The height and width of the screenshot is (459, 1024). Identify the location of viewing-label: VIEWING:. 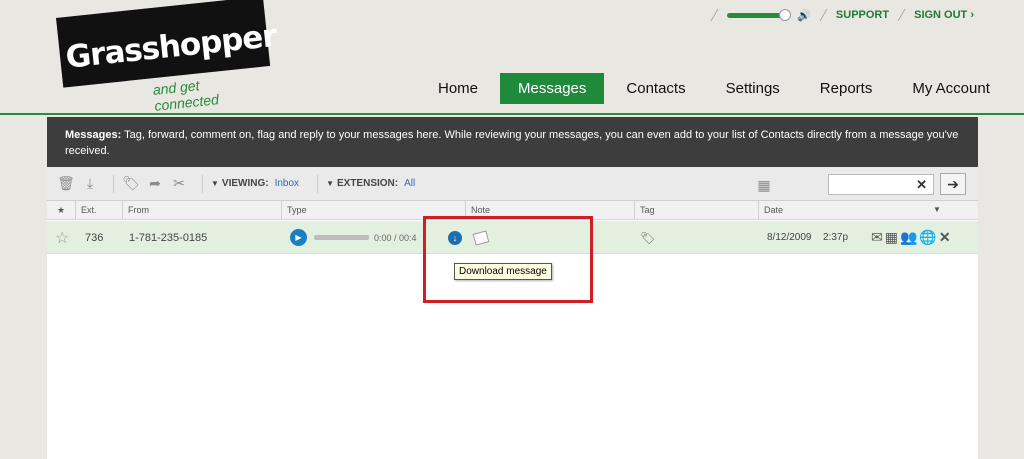
(245, 183).